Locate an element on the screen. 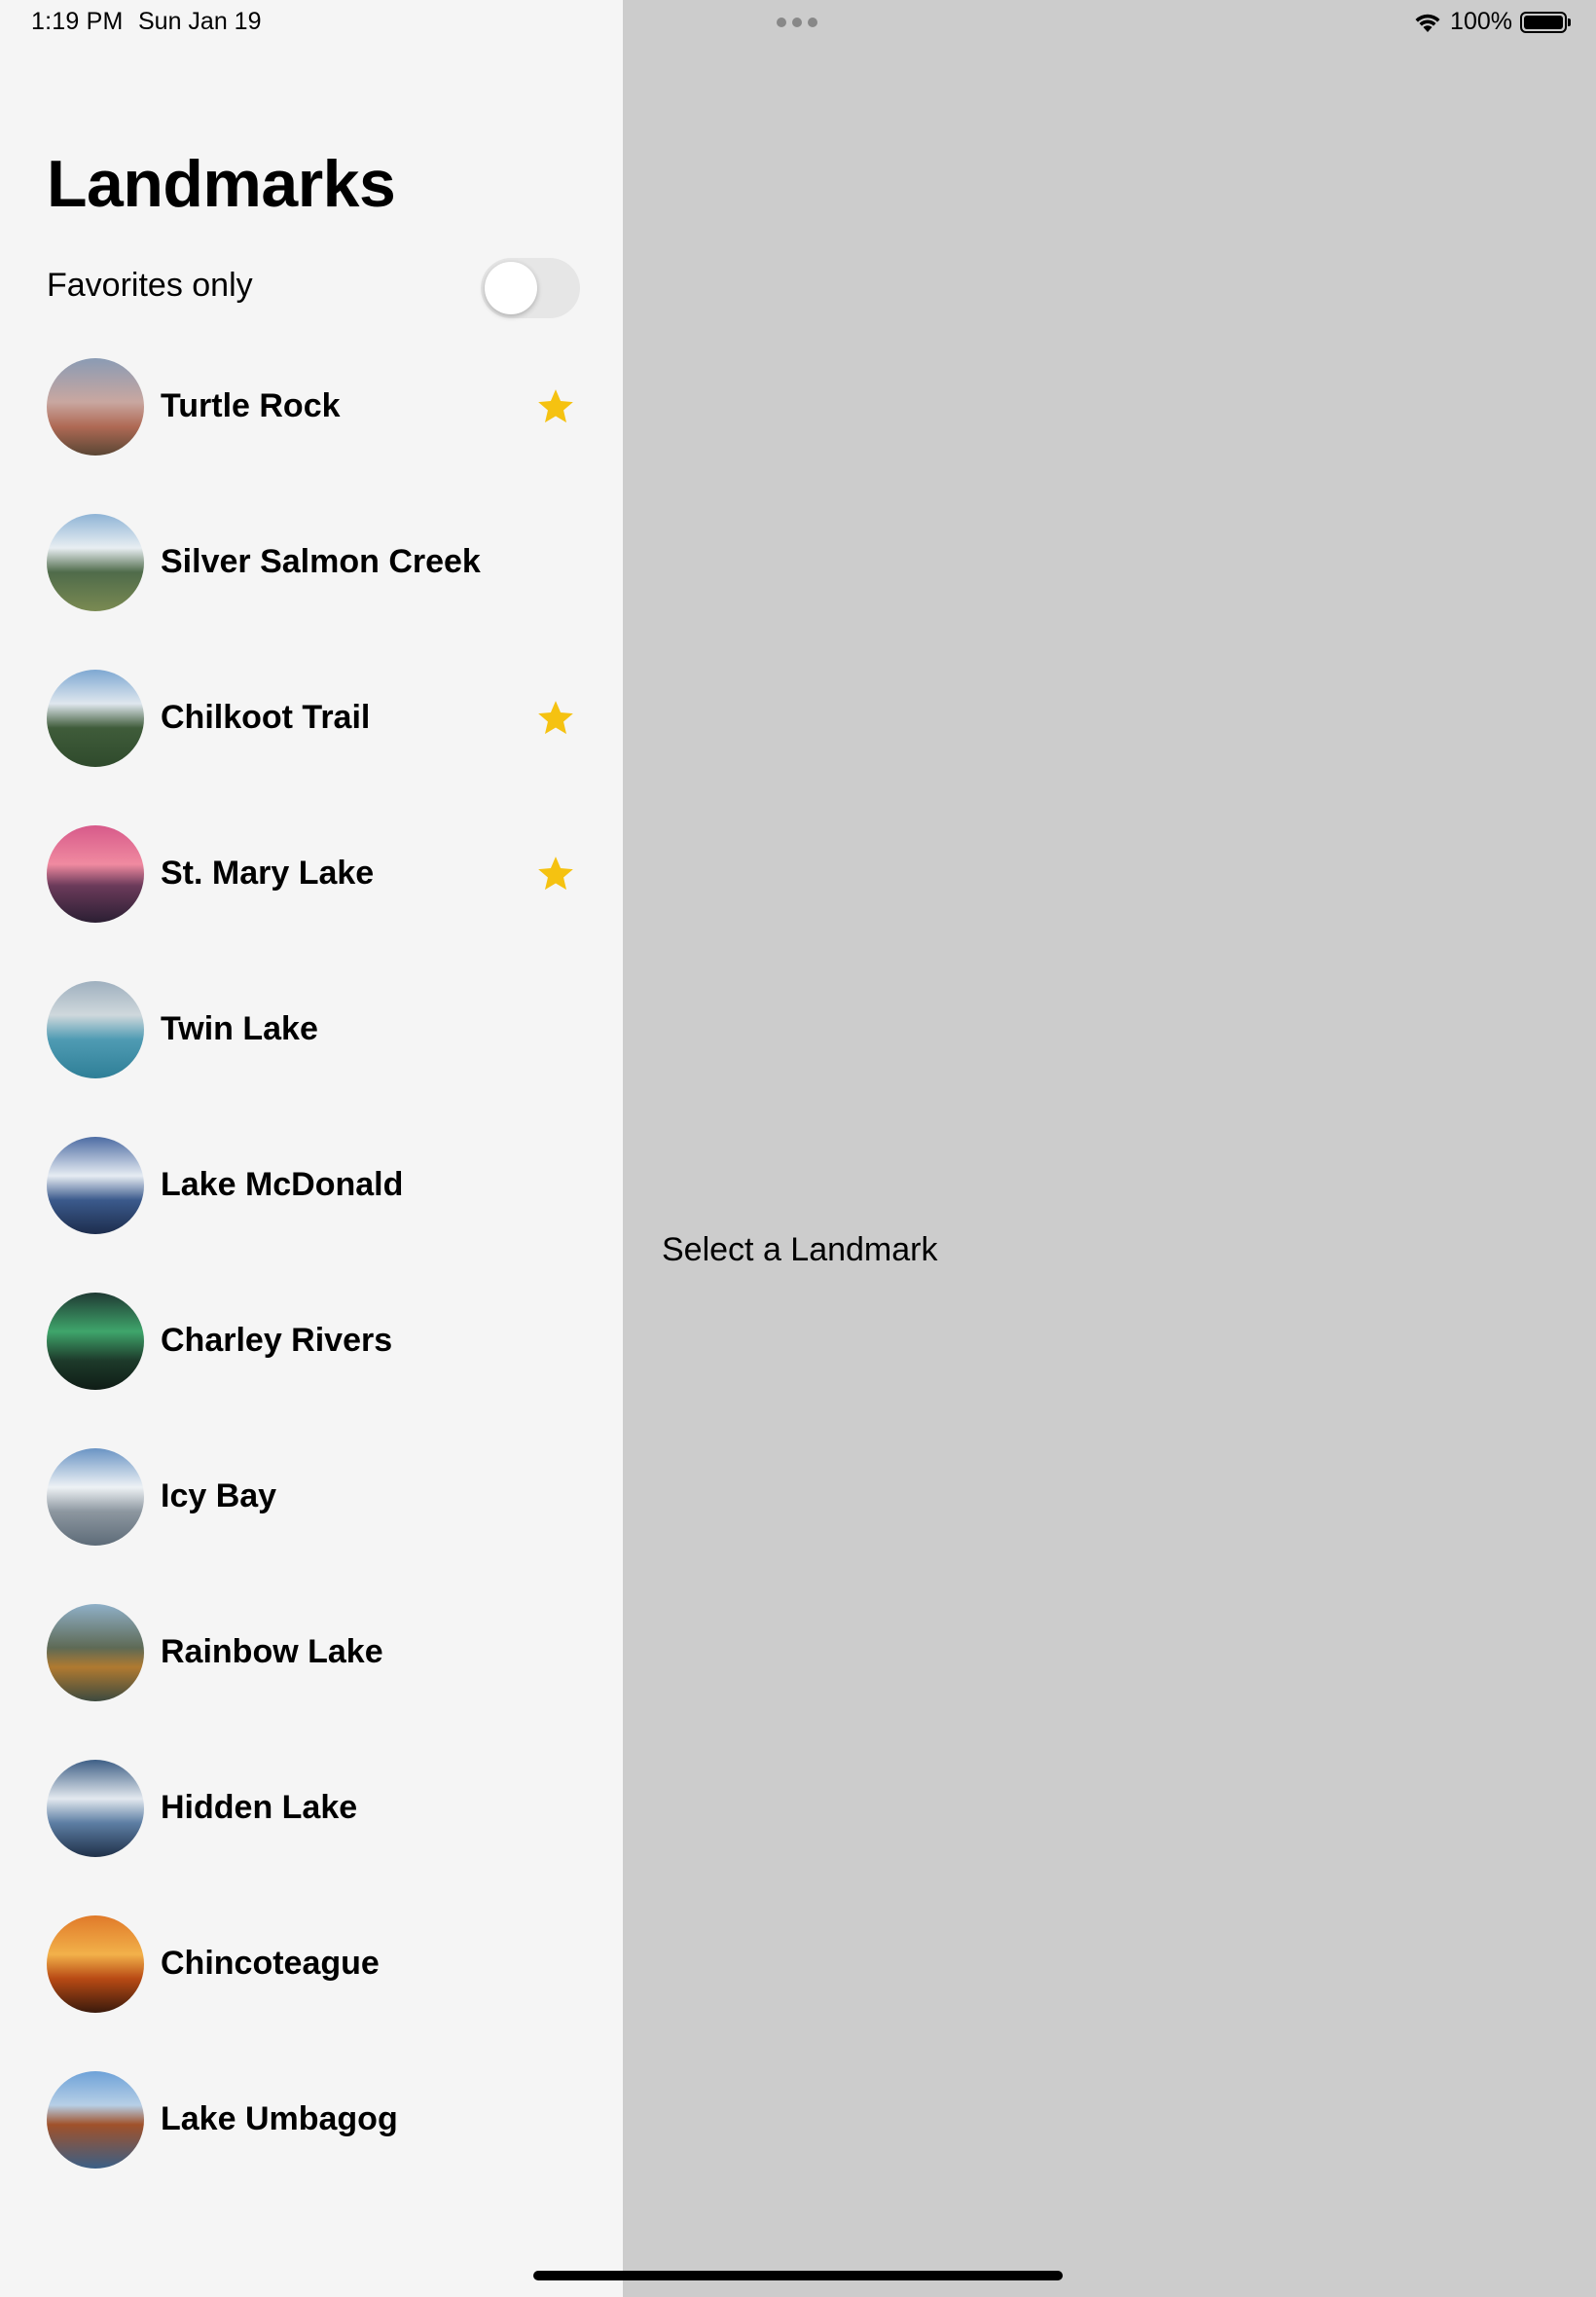  favorites-toggle is located at coordinates (530, 288).